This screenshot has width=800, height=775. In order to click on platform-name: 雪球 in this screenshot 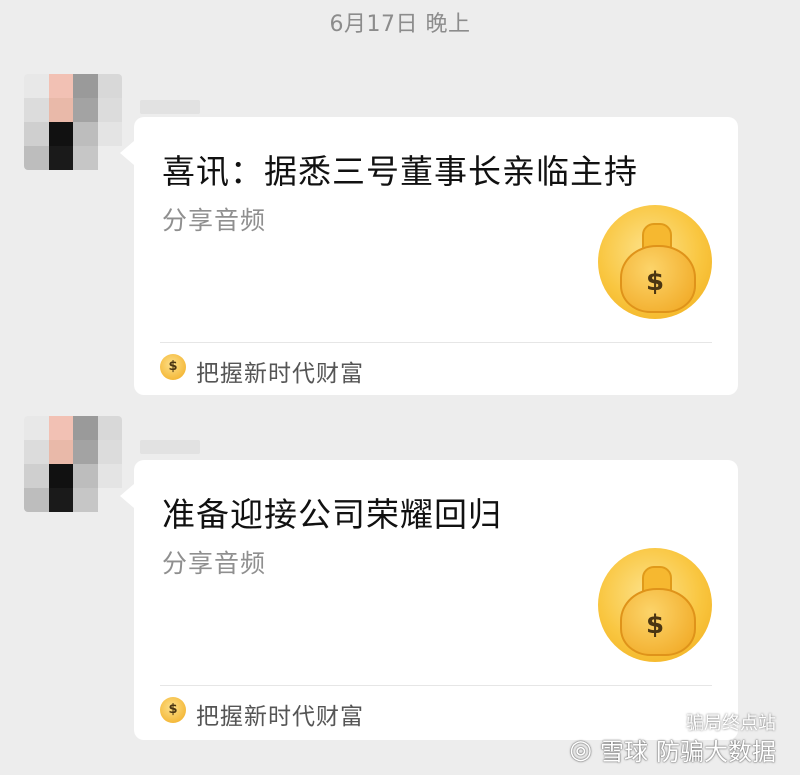, I will do `click(624, 752)`.